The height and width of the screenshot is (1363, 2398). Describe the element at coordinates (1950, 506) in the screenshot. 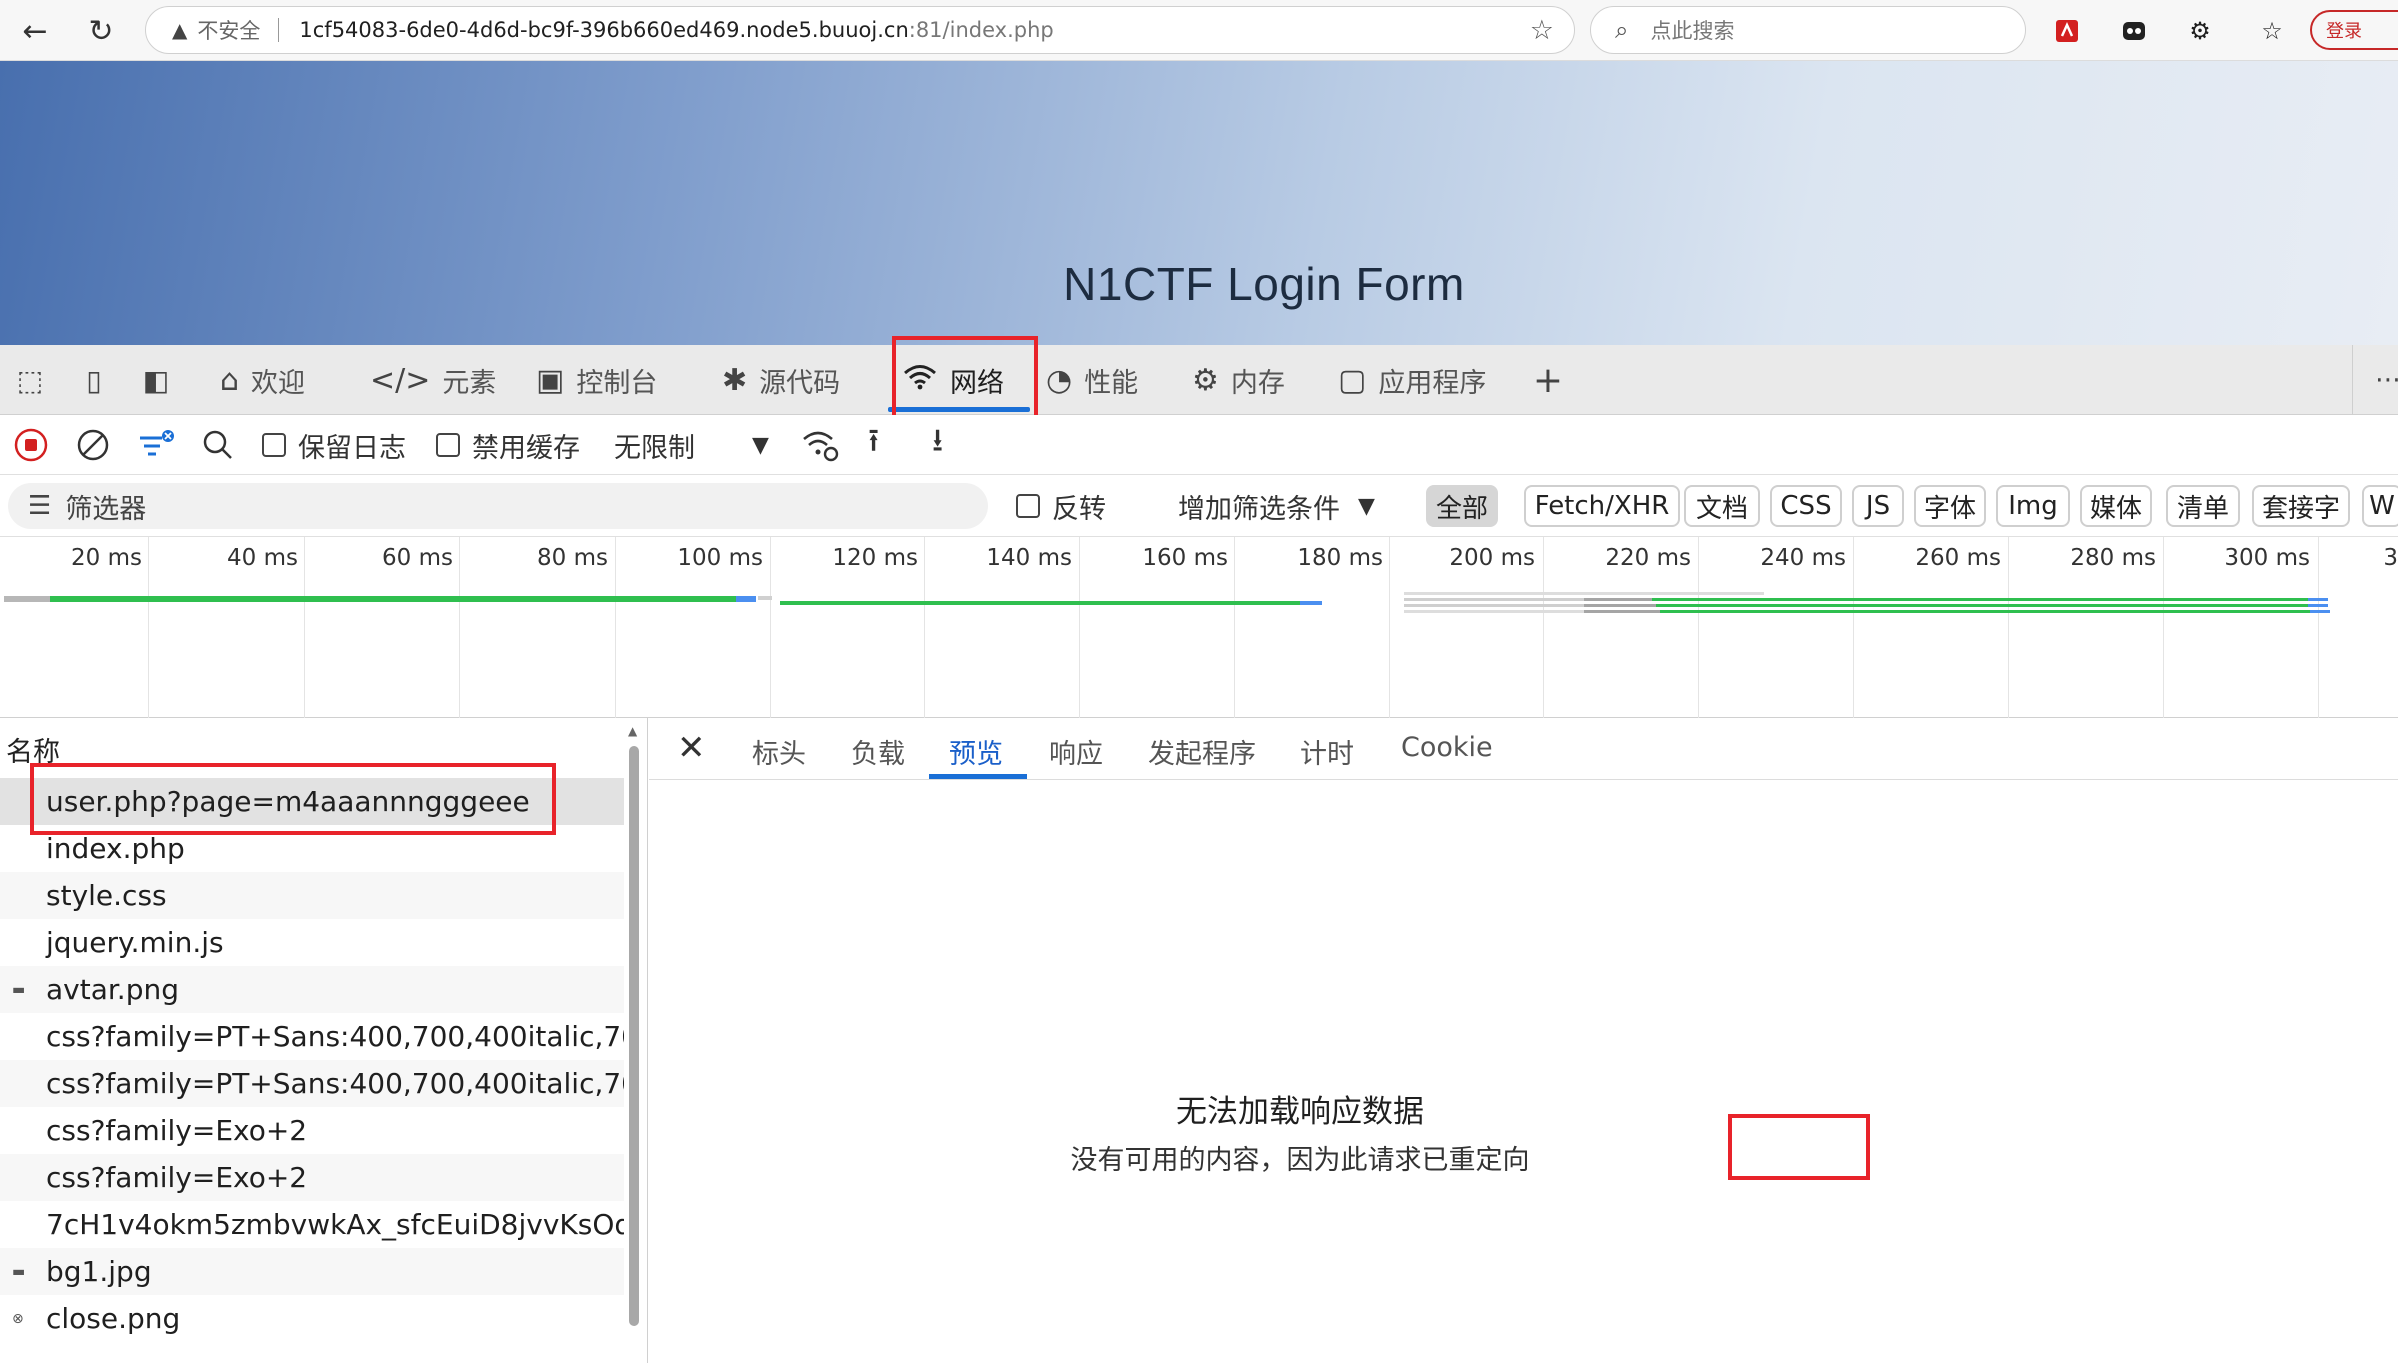

I see `type-filter-font: 字体` at that location.